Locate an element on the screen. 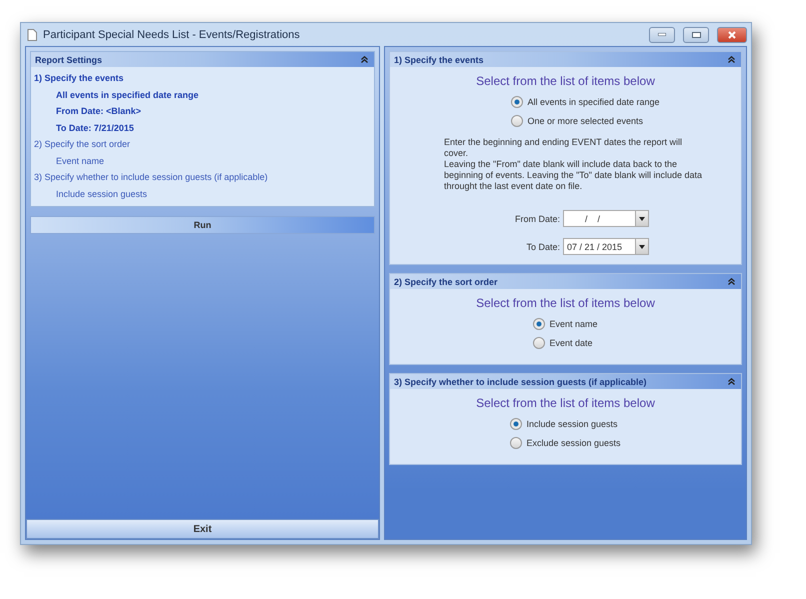  summary-value: Include session guests is located at coordinates (101, 194).